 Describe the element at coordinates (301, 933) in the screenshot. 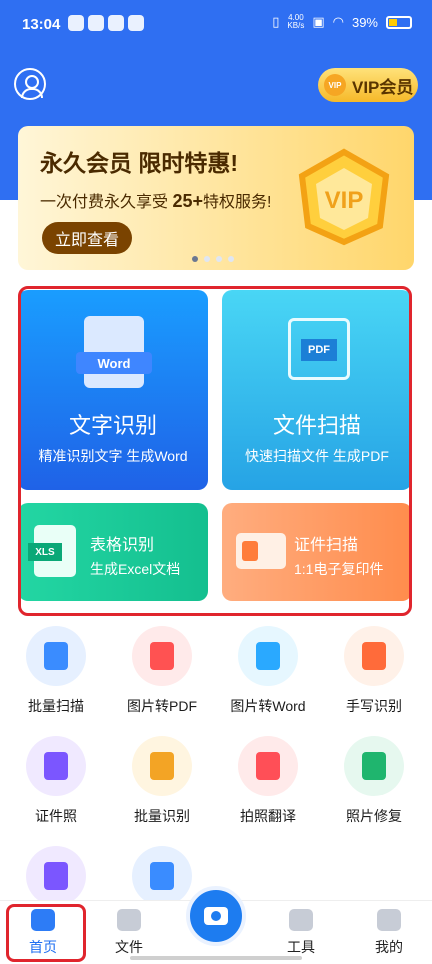

I see `tab-tools: 工具` at that location.